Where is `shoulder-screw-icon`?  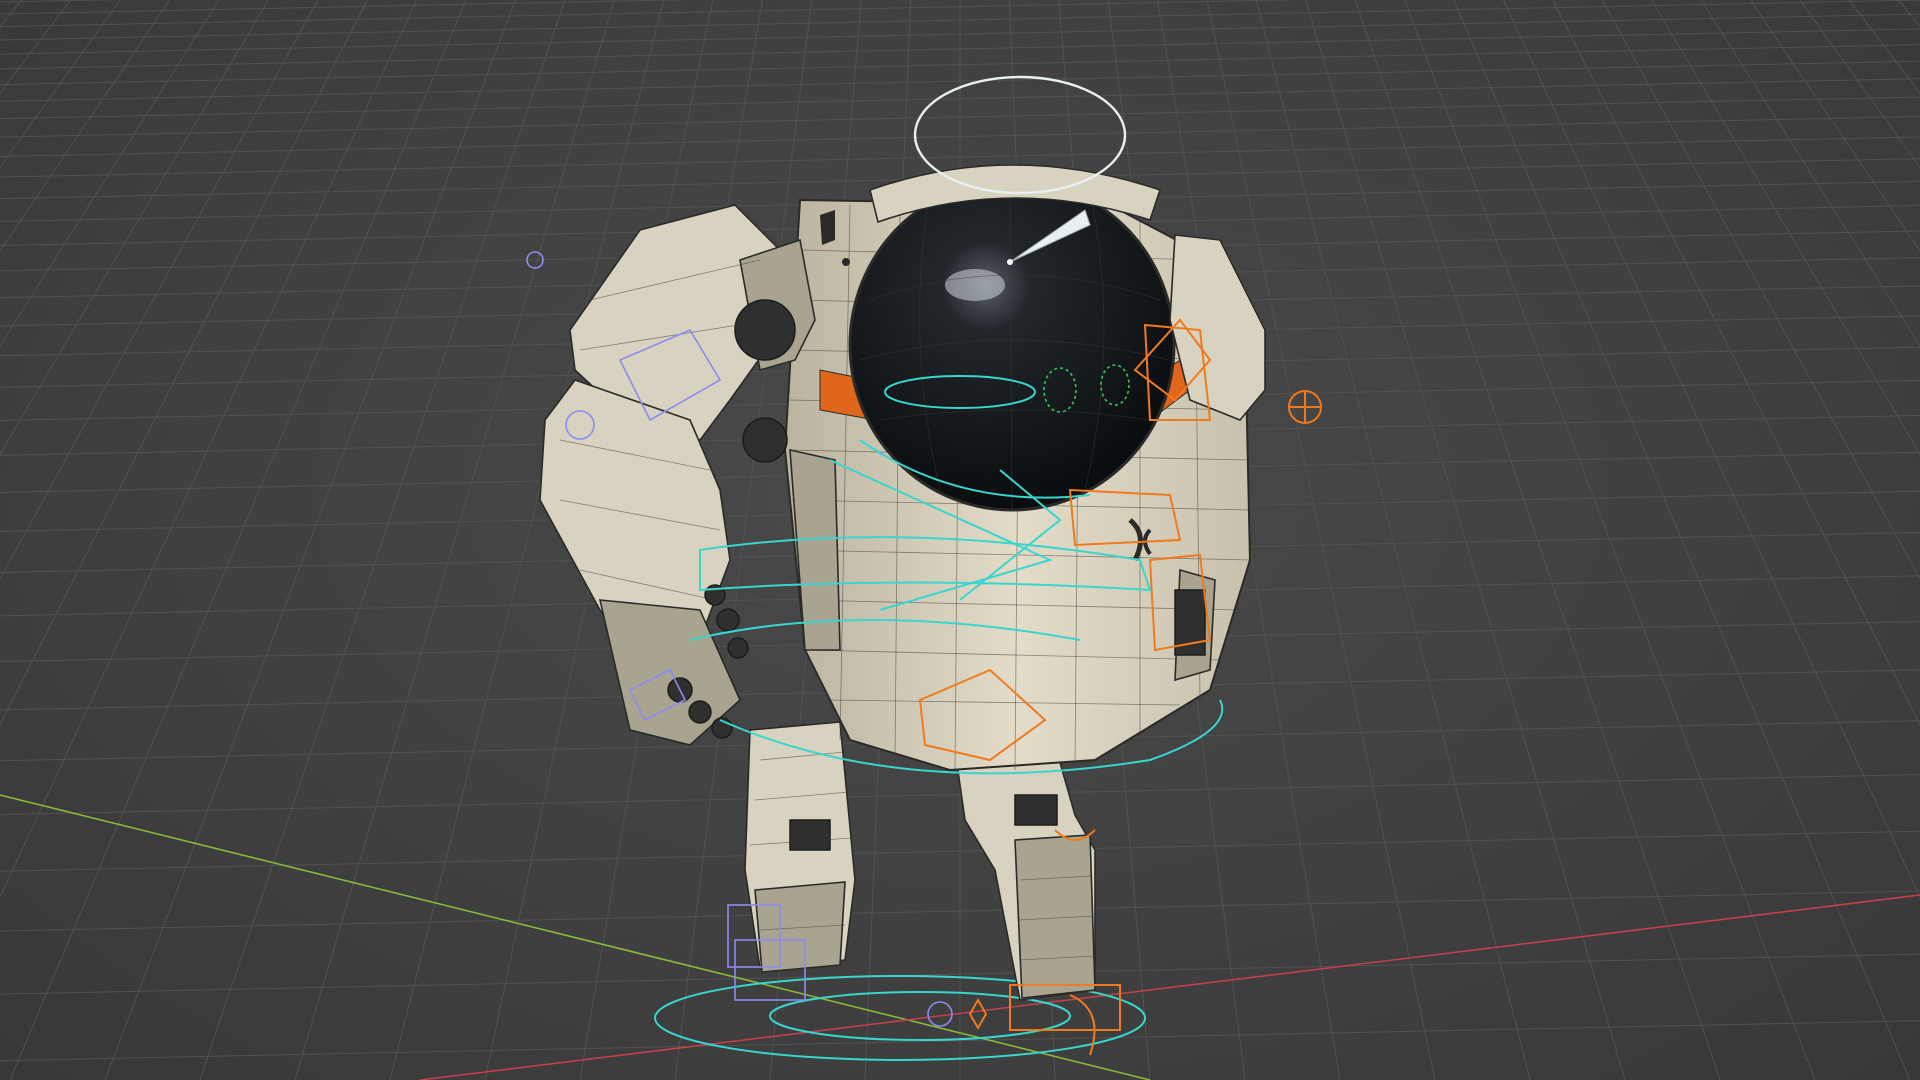
shoulder-screw-icon is located at coordinates (846, 262).